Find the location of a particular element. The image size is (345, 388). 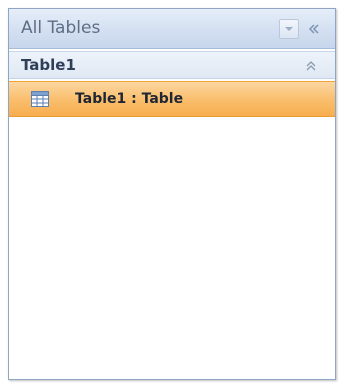

double-chevron-left-icon is located at coordinates (313, 29).